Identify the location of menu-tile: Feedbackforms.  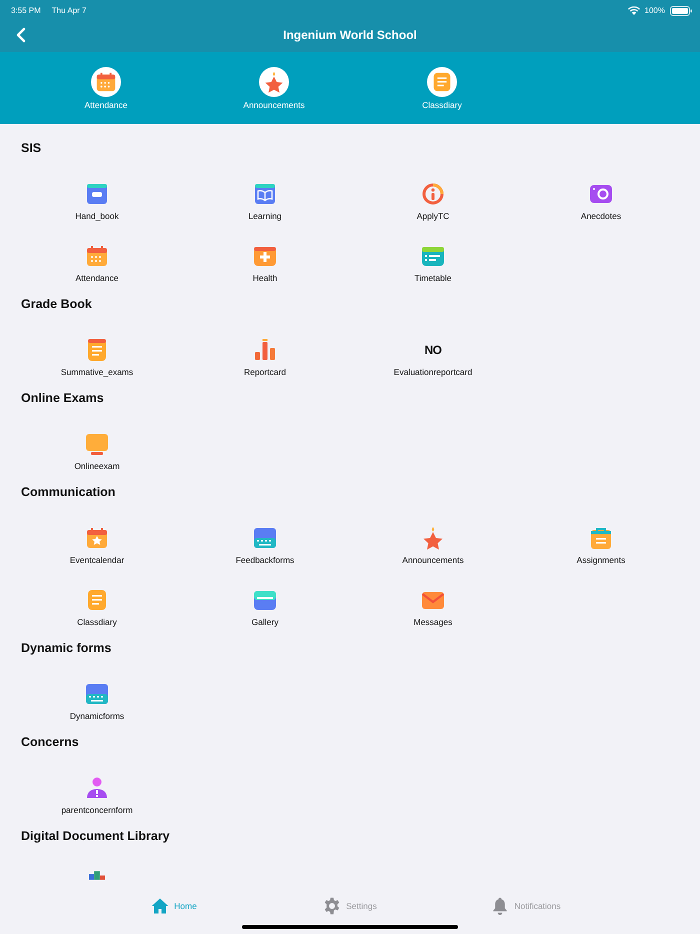
(265, 546).